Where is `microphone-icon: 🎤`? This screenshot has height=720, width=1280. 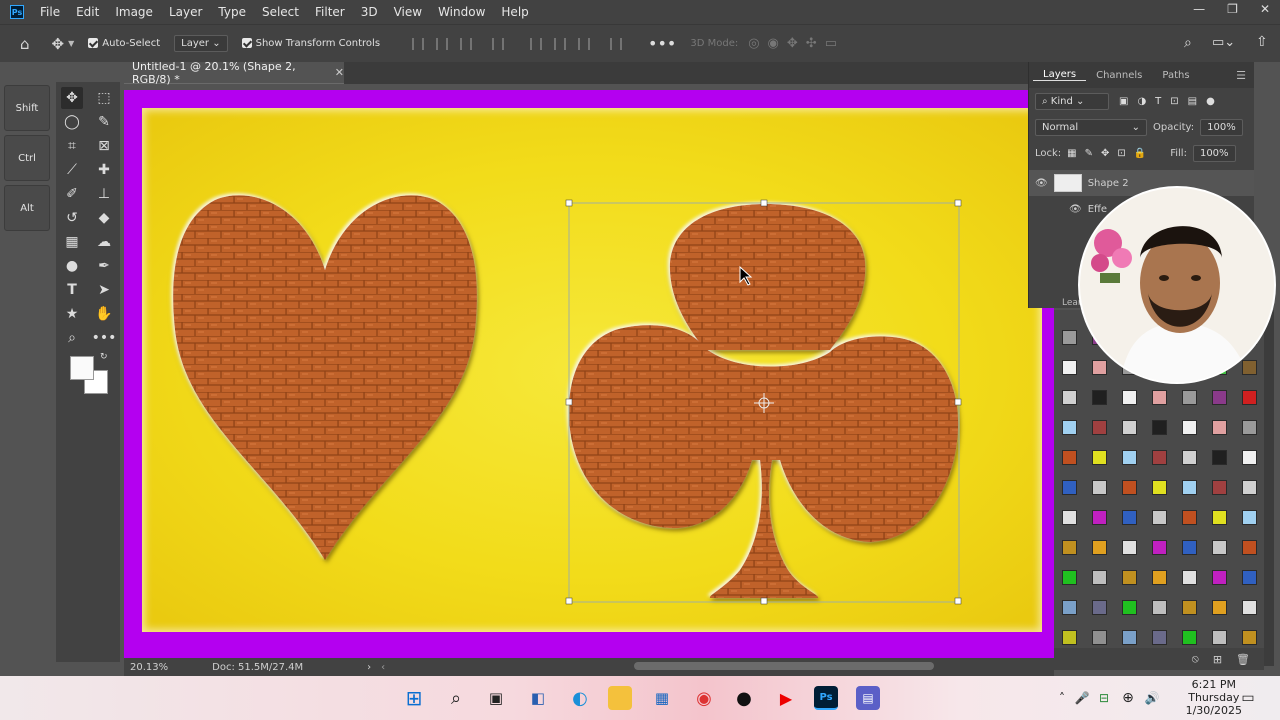 microphone-icon: 🎤 is located at coordinates (1082, 698).